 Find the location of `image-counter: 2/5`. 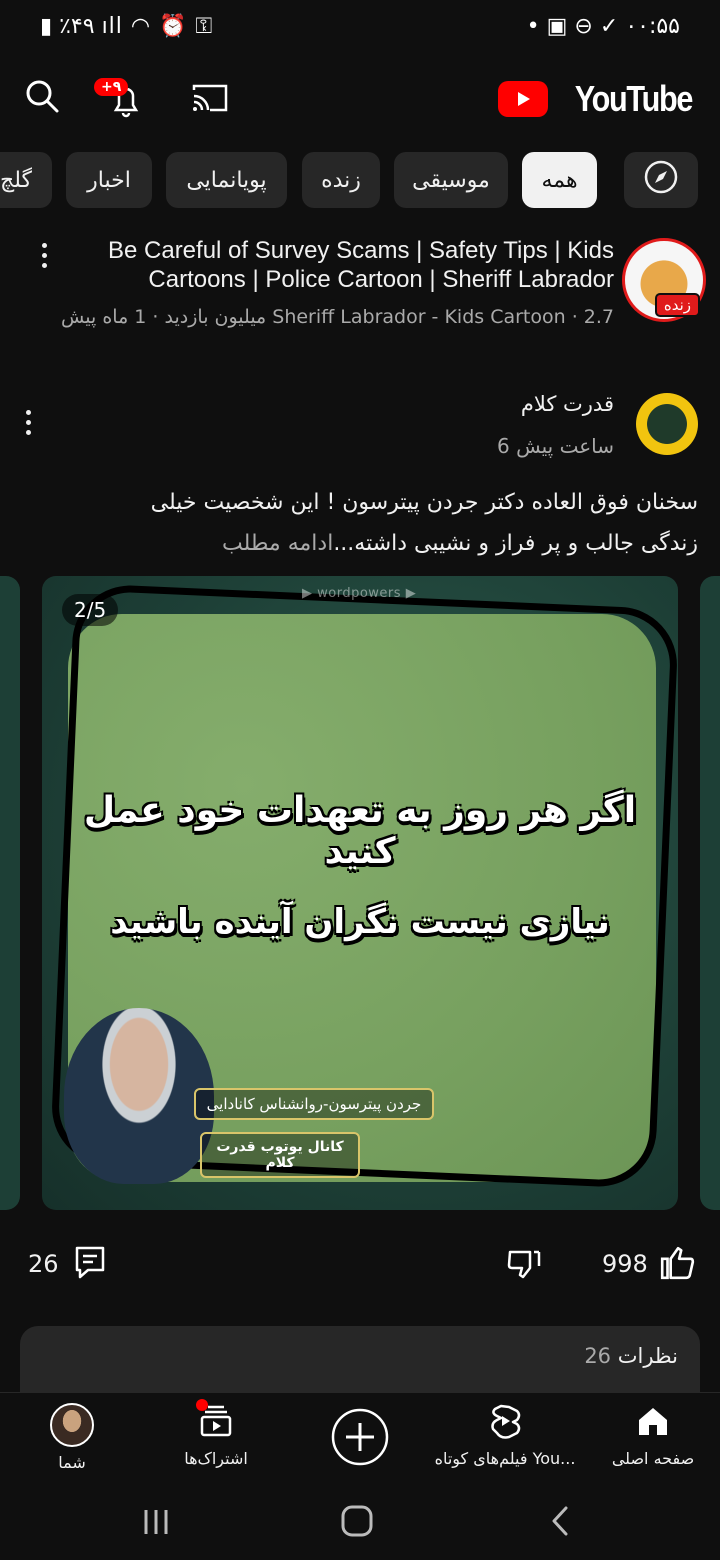

image-counter: 2/5 is located at coordinates (90, 610).